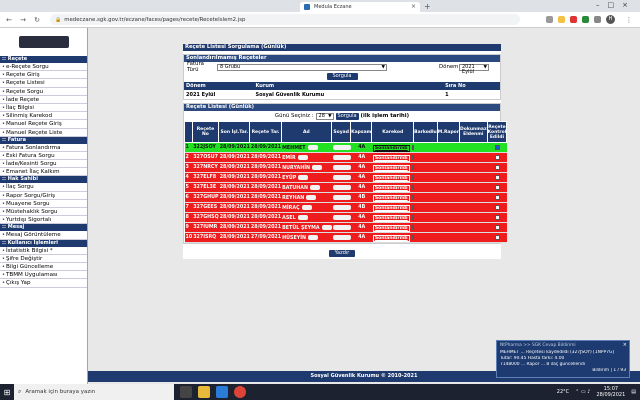 Image resolution: width=640 pixels, height=400 pixels. What do you see at coordinates (9, 20) in the screenshot?
I see `back-icon: ←` at bounding box center [9, 20].